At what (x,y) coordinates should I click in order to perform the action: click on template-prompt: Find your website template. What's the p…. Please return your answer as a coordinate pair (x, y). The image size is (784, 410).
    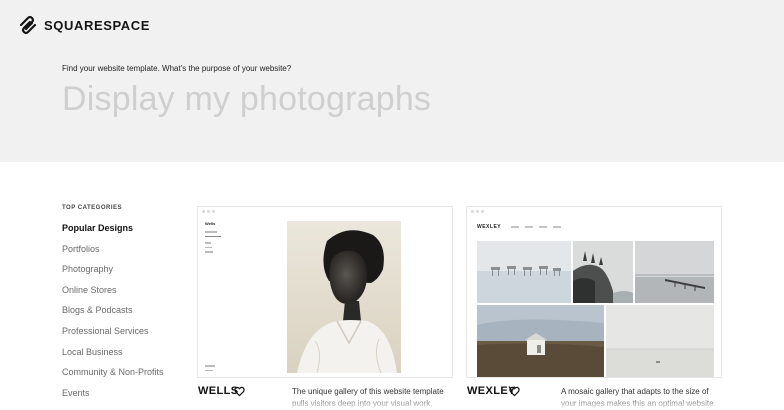
    Looking at the image, I should click on (177, 68).